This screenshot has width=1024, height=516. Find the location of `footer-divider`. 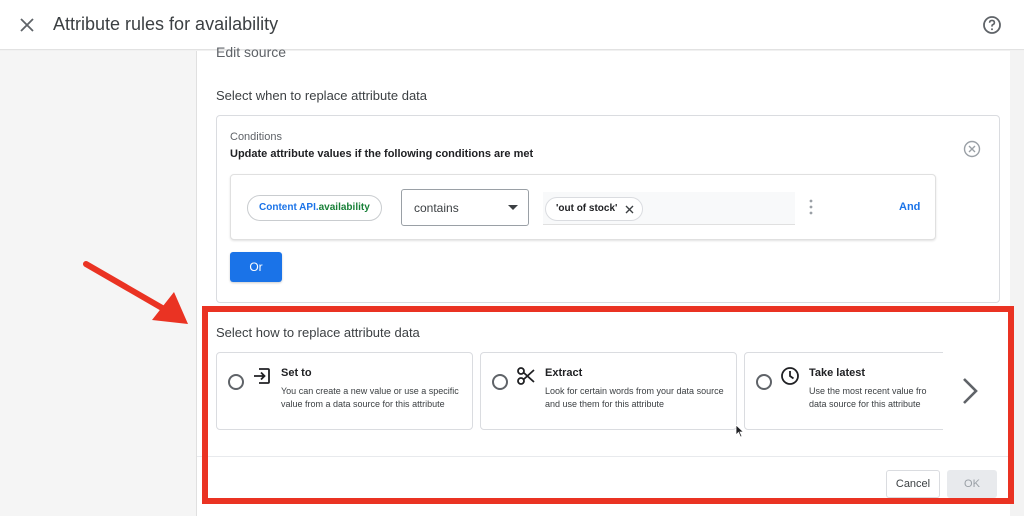

footer-divider is located at coordinates (604, 456).